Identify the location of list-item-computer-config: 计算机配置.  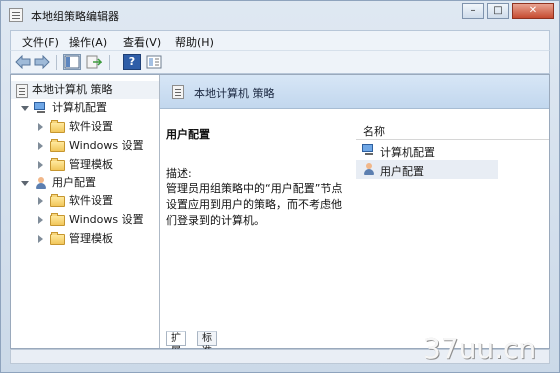
(427, 150).